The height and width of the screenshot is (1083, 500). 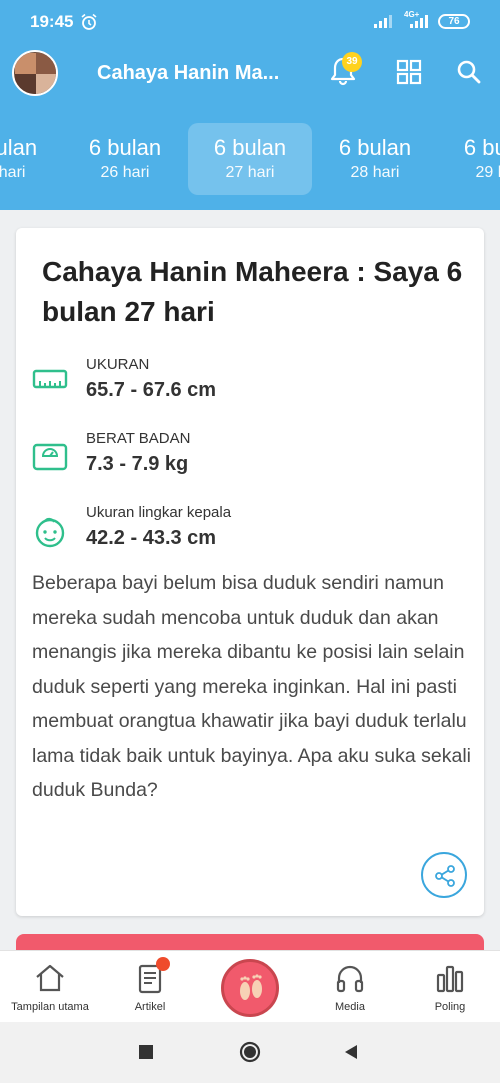 What do you see at coordinates (13, 172) in the screenshot?
I see `tab-sublabel: 25 hari` at bounding box center [13, 172].